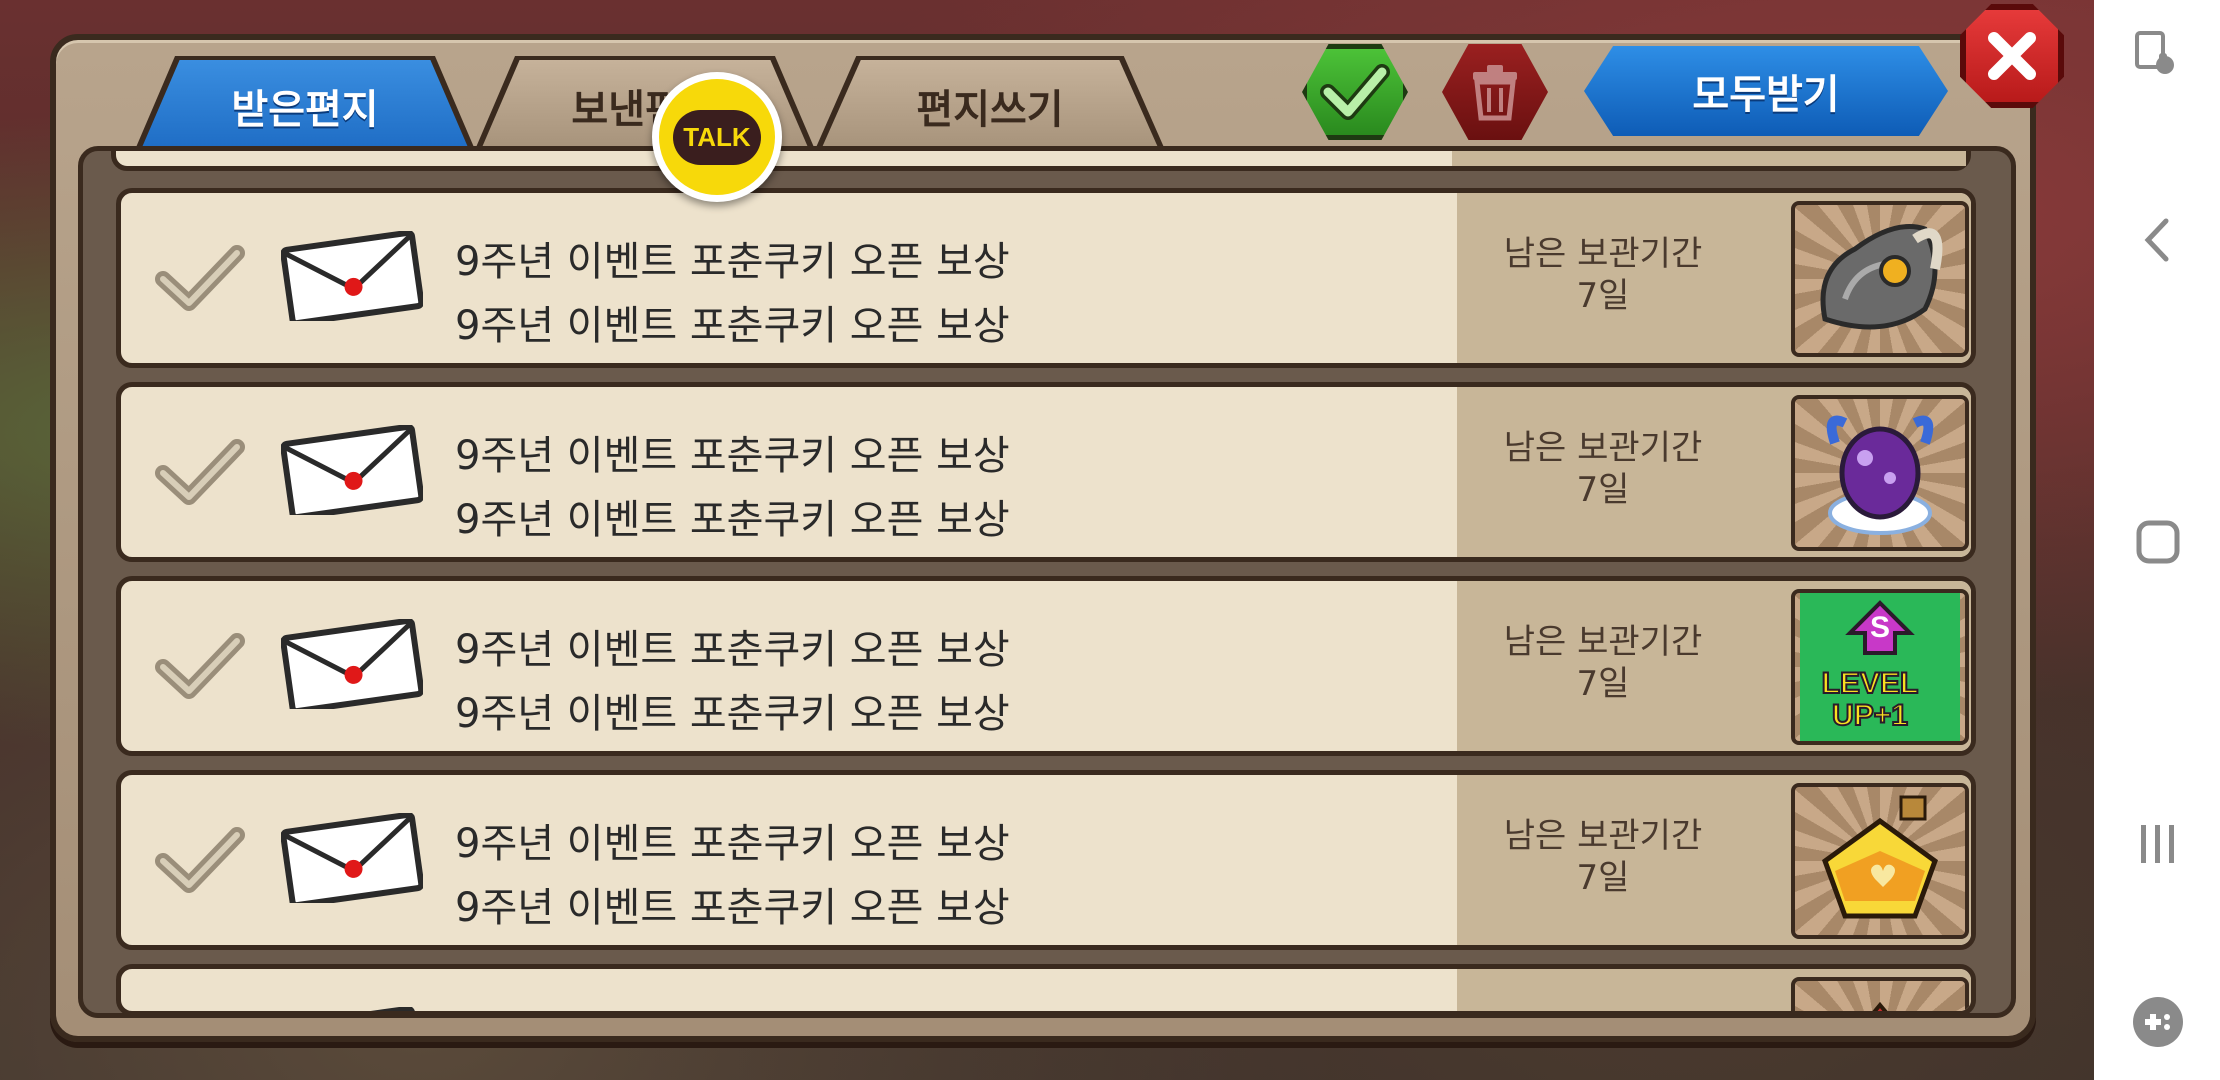 The height and width of the screenshot is (1080, 2220). Describe the element at coordinates (1870, 683) in the screenshot. I see `level-up-level-text: LEVEL` at that location.